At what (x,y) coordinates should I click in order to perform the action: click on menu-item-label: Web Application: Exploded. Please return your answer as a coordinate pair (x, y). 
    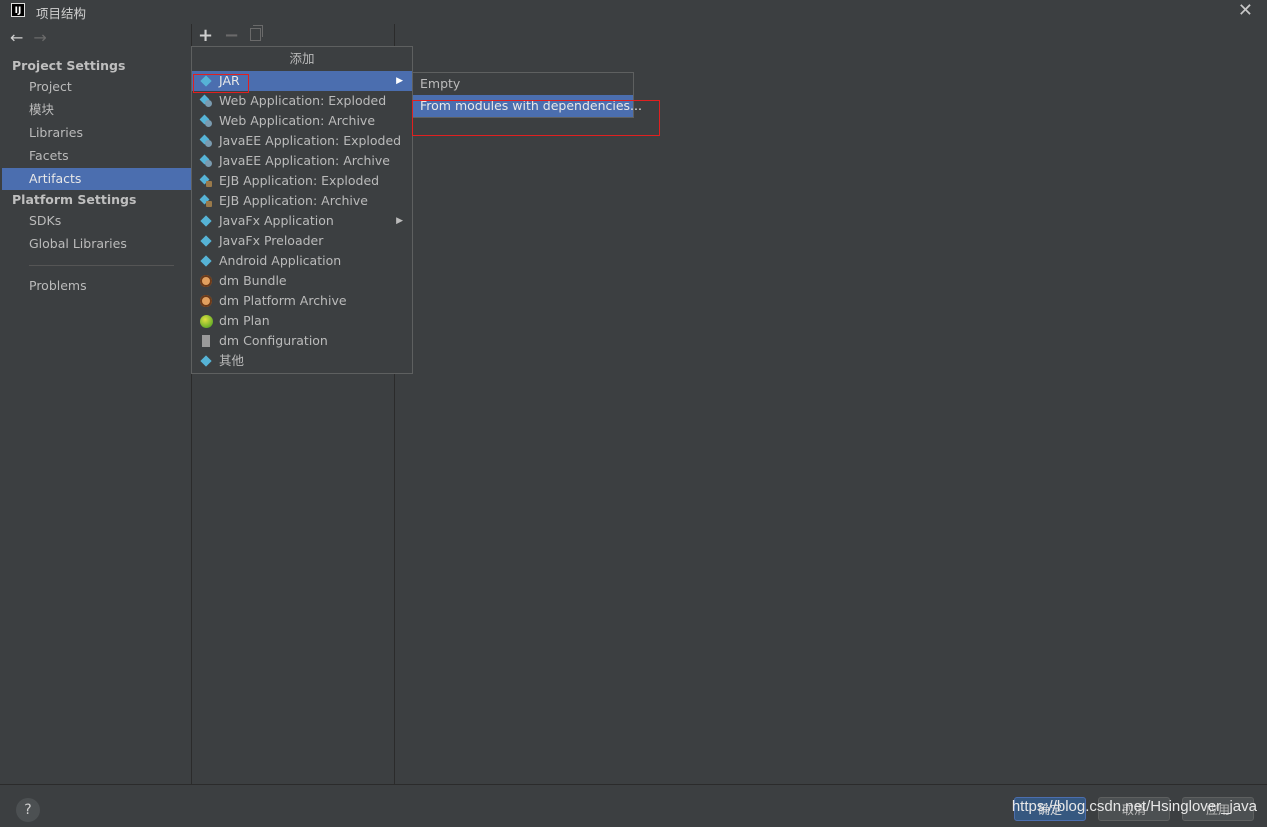
    Looking at the image, I should click on (303, 100).